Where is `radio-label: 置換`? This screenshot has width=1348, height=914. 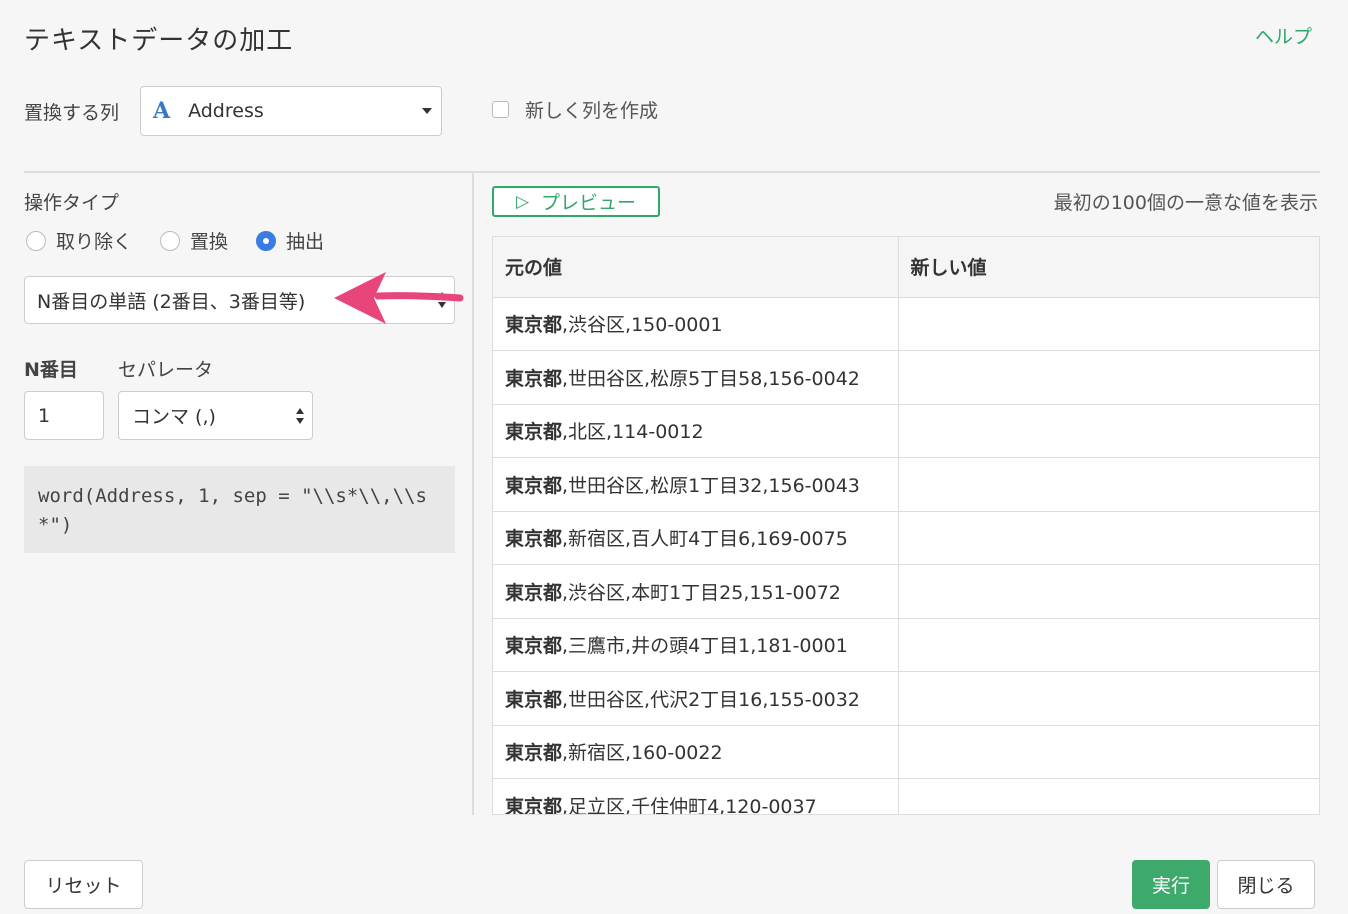 radio-label: 置換 is located at coordinates (209, 242).